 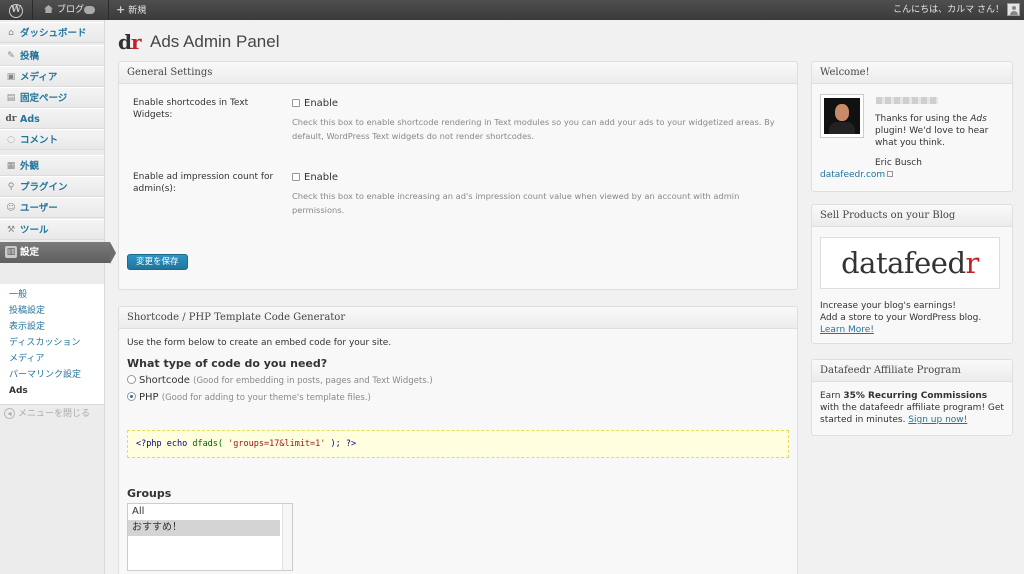 I want to click on menu-item-ads: dr Ads, so click(x=52, y=118).